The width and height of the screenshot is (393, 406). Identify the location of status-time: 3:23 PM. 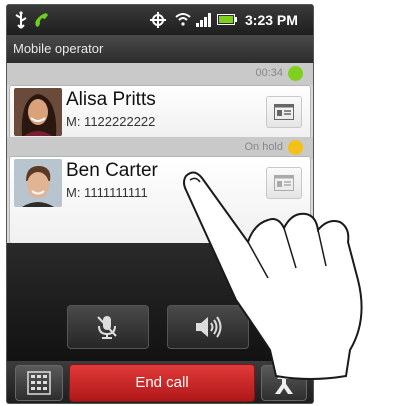
(271, 20).